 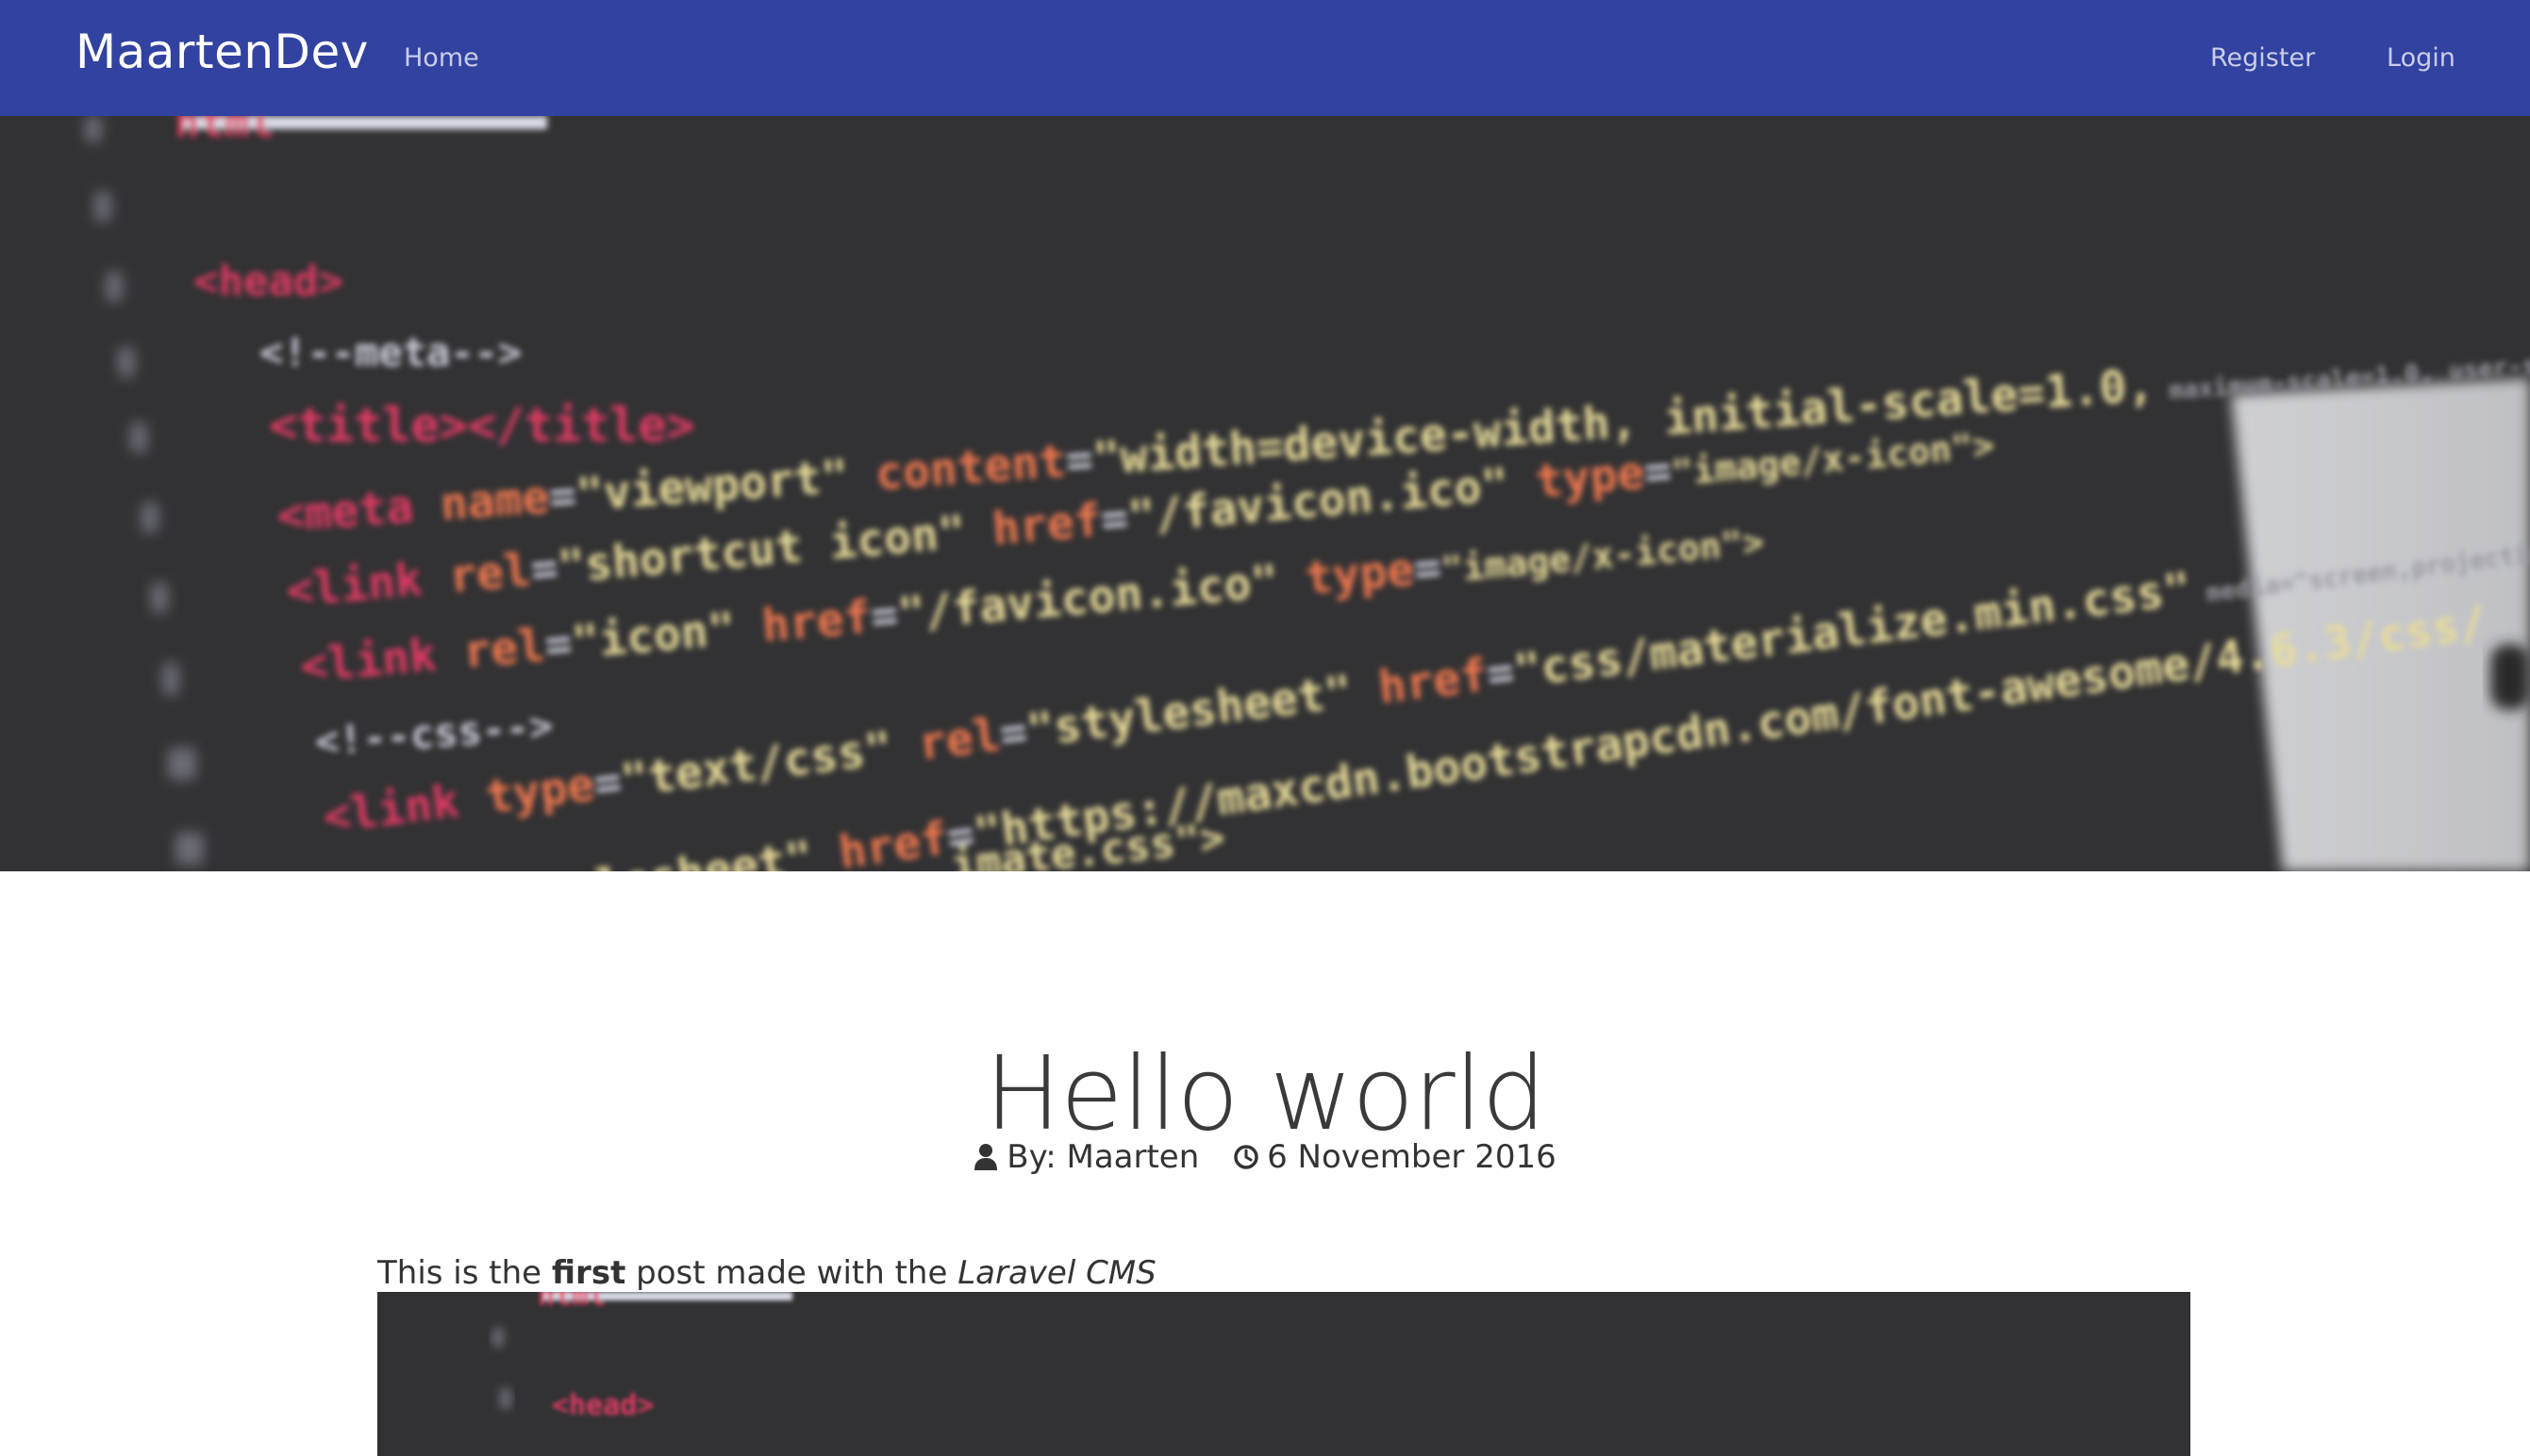 I want to click on post-image: html <head>, so click(x=1284, y=1374).